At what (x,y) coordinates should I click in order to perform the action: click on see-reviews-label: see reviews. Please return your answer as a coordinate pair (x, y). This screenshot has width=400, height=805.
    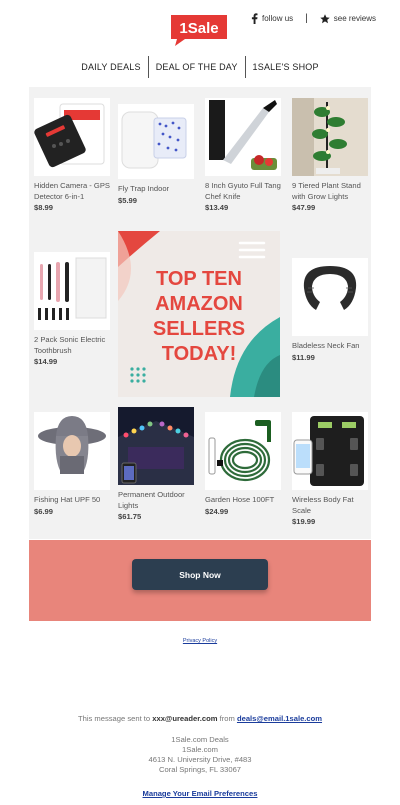
    Looking at the image, I should click on (354, 18).